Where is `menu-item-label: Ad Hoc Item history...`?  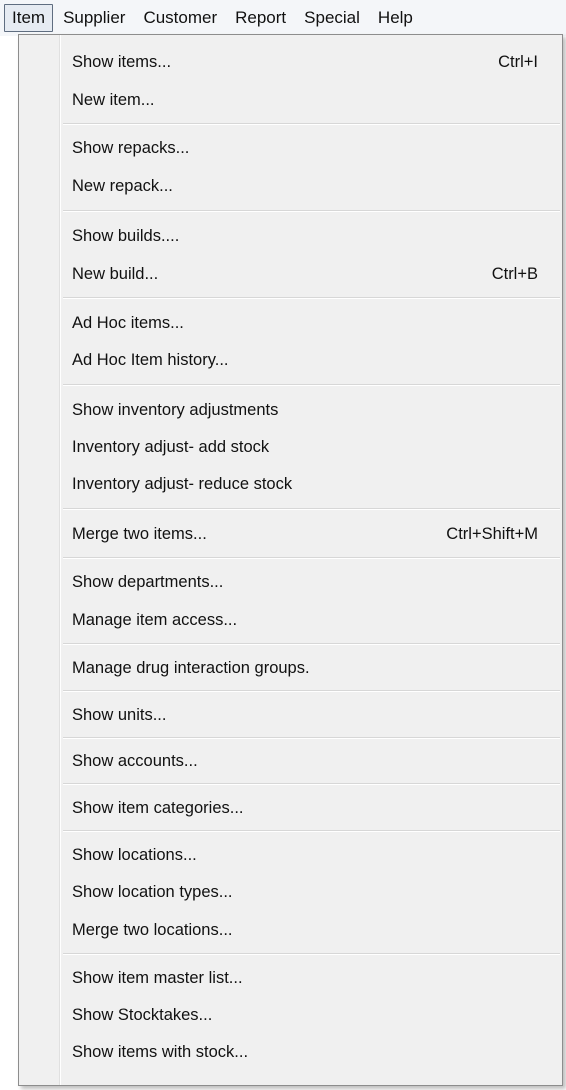 menu-item-label: Ad Hoc Item history... is located at coordinates (150, 359).